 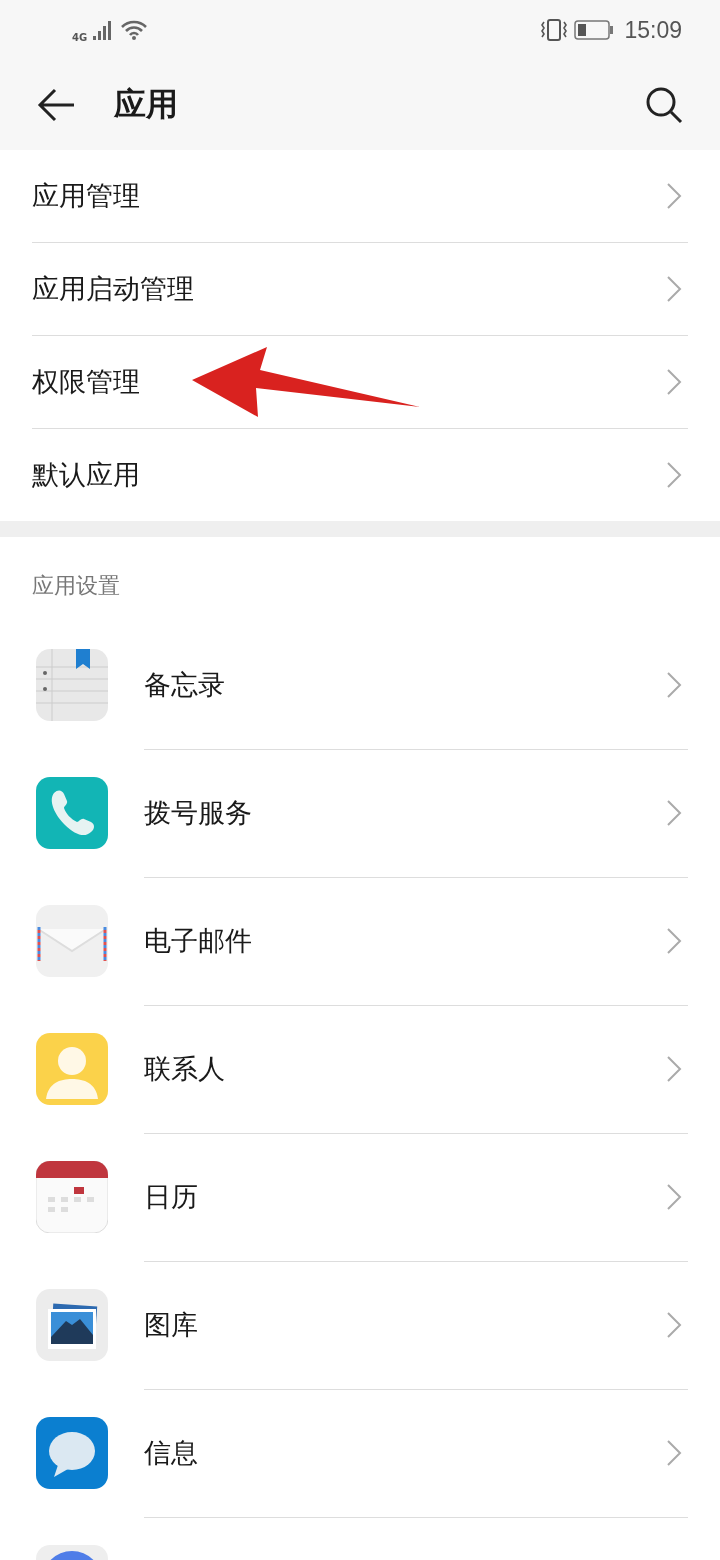 What do you see at coordinates (171, 1324) in the screenshot?
I see `app-name: 图库` at bounding box center [171, 1324].